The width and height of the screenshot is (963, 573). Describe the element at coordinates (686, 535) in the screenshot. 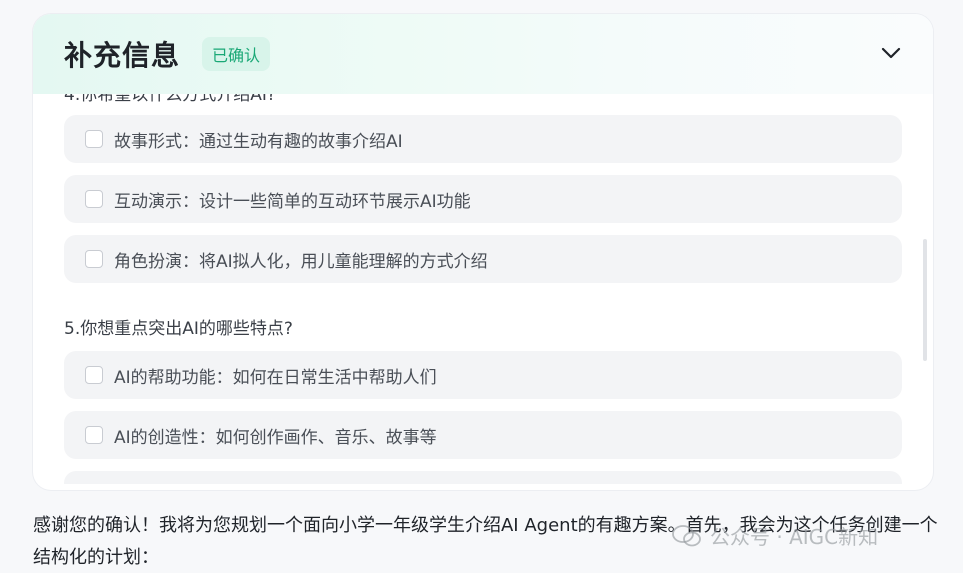

I see `wechat-icon` at that location.